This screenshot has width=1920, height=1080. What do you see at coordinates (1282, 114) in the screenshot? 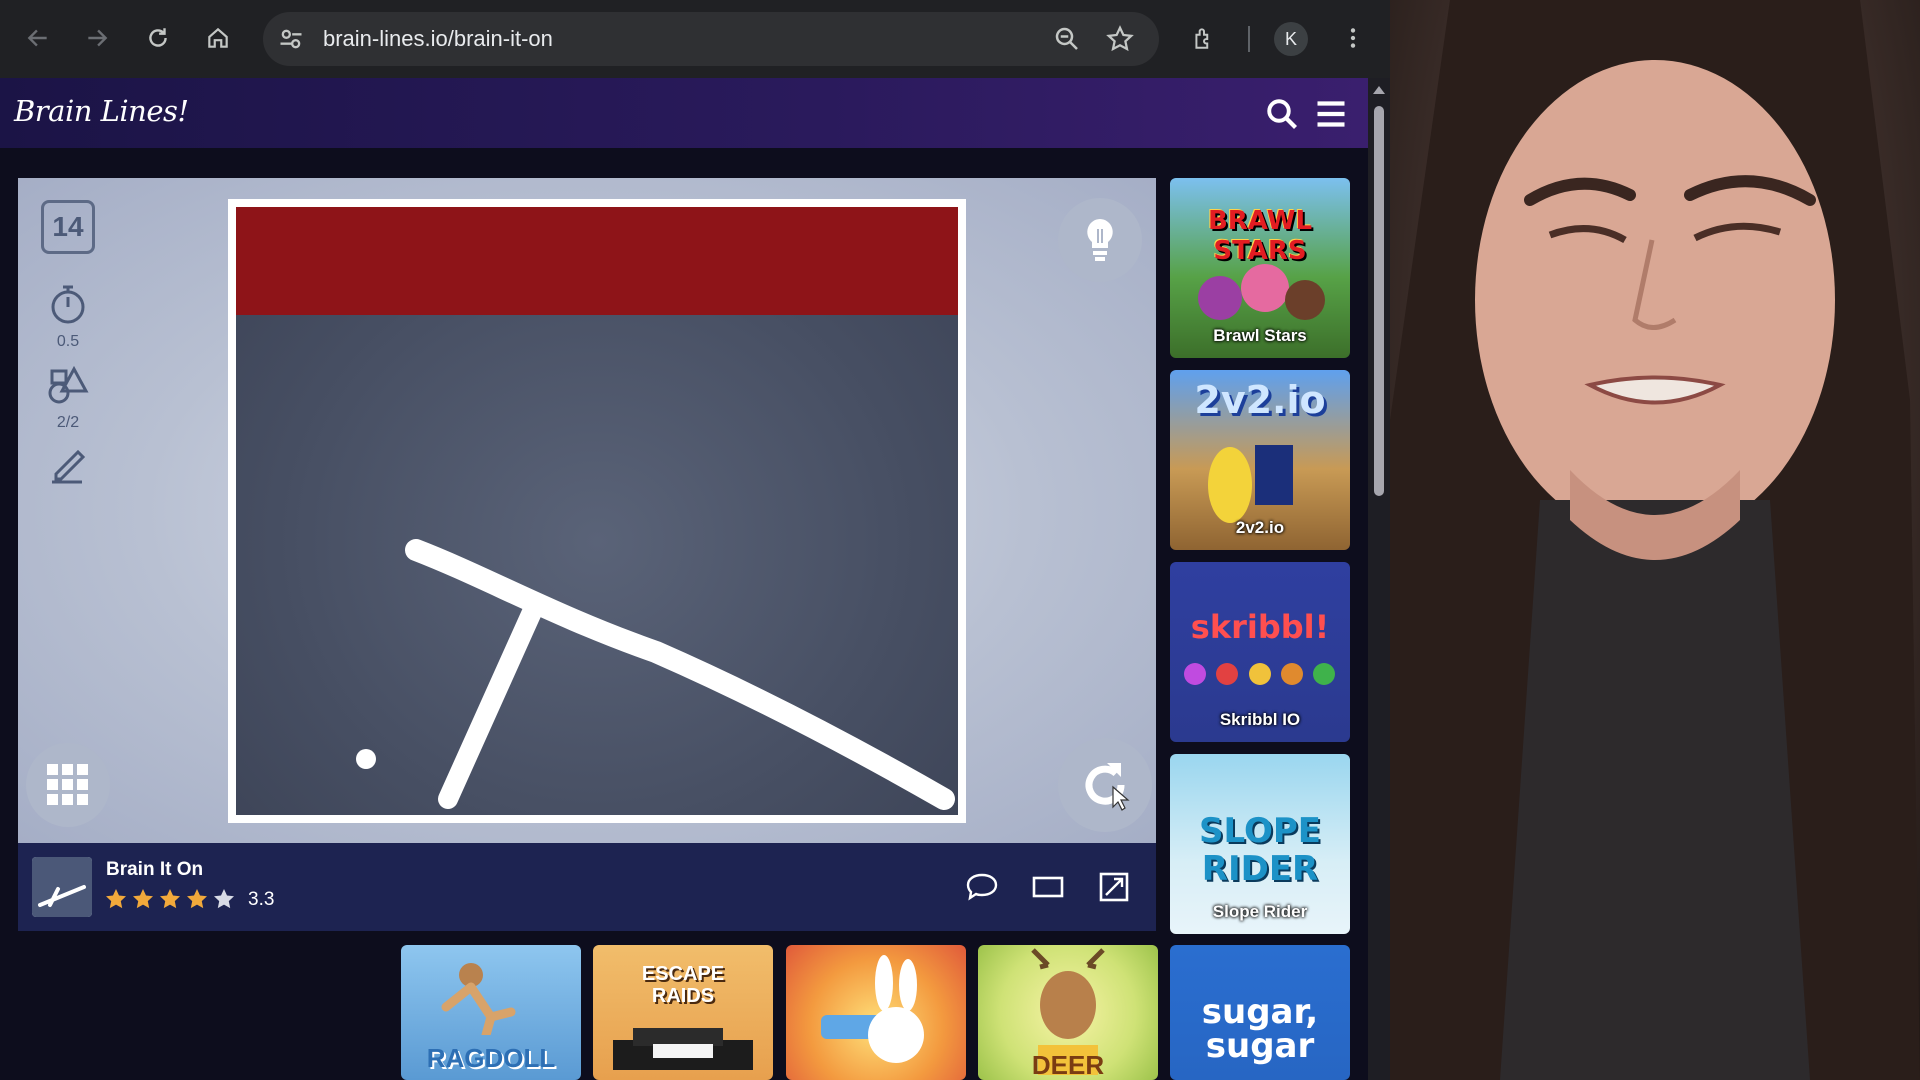
I see `search-icon` at bounding box center [1282, 114].